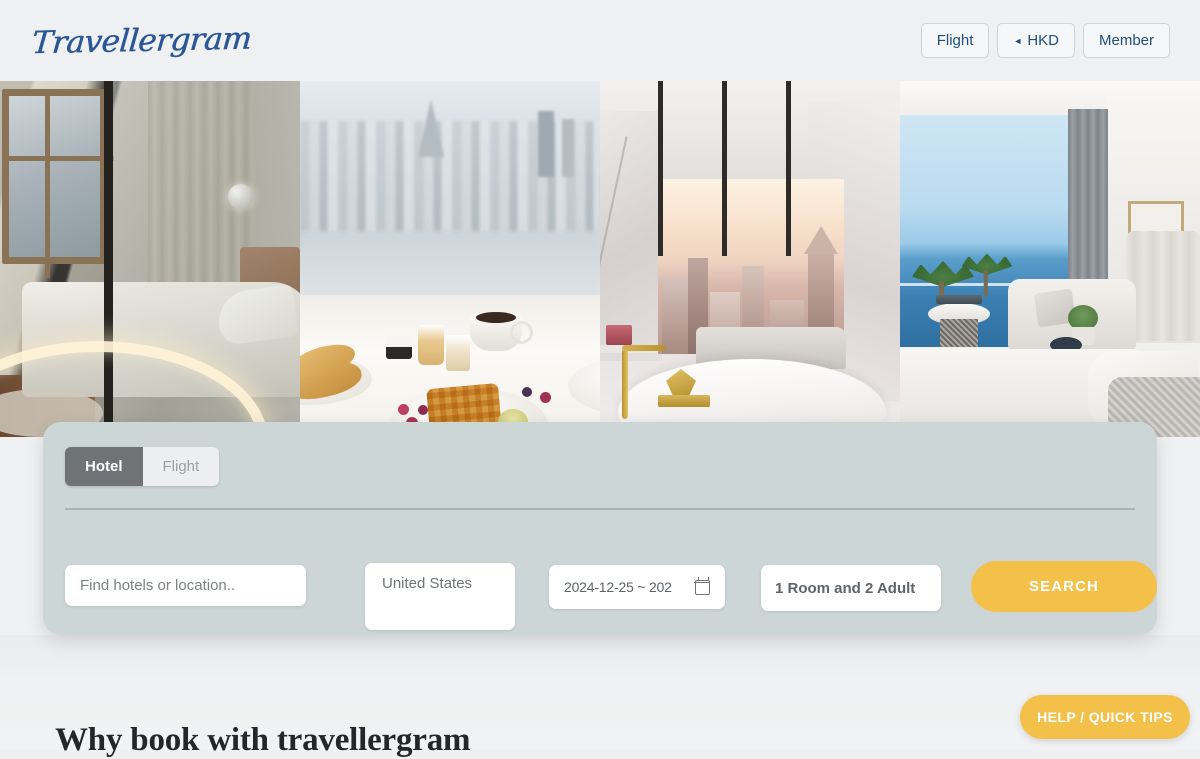 The height and width of the screenshot is (759, 1200). I want to click on destination-input: Find hotels or location.., so click(185, 585).